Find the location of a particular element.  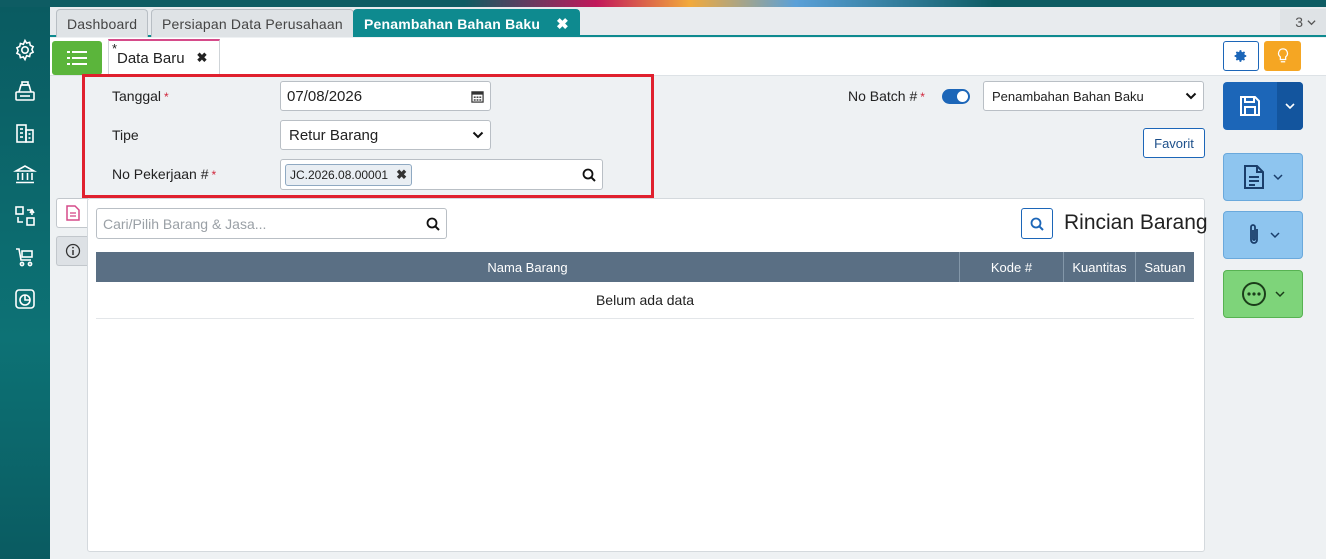

column-header-kode: Kode # is located at coordinates (1012, 267).